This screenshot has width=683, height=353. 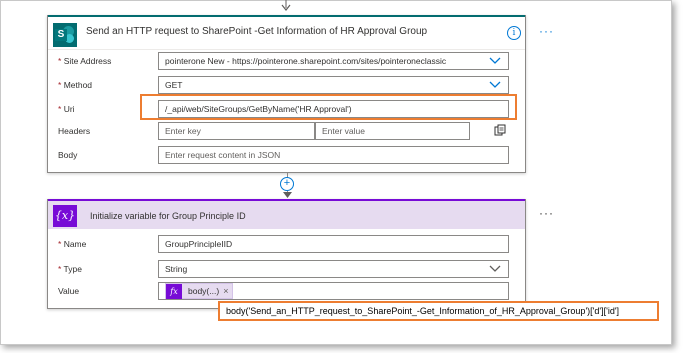 I want to click on header-key-input: Enter key, so click(x=236, y=131).